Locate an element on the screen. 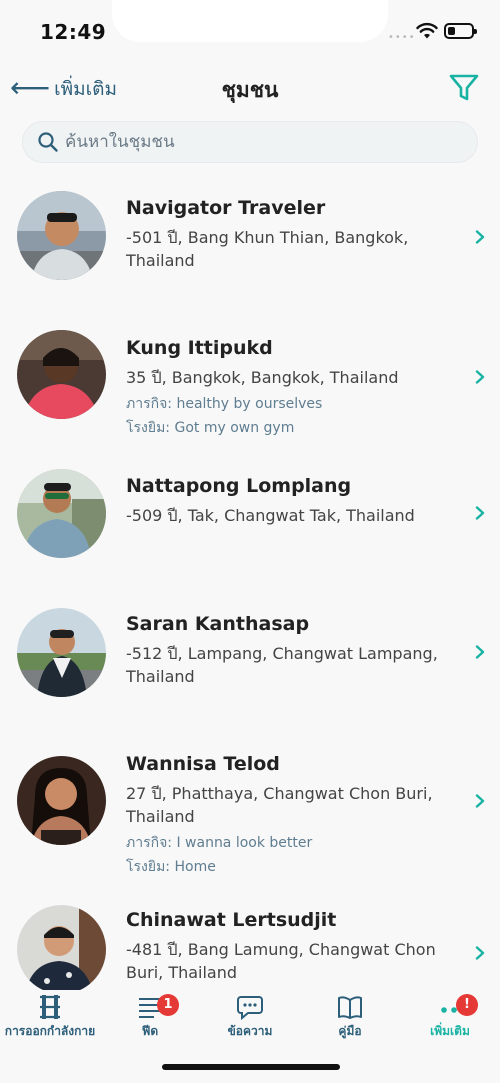 The height and width of the screenshot is (1083, 500). header: ⟵ เพิ่มเติม ชุมชน is located at coordinates (250, 89).